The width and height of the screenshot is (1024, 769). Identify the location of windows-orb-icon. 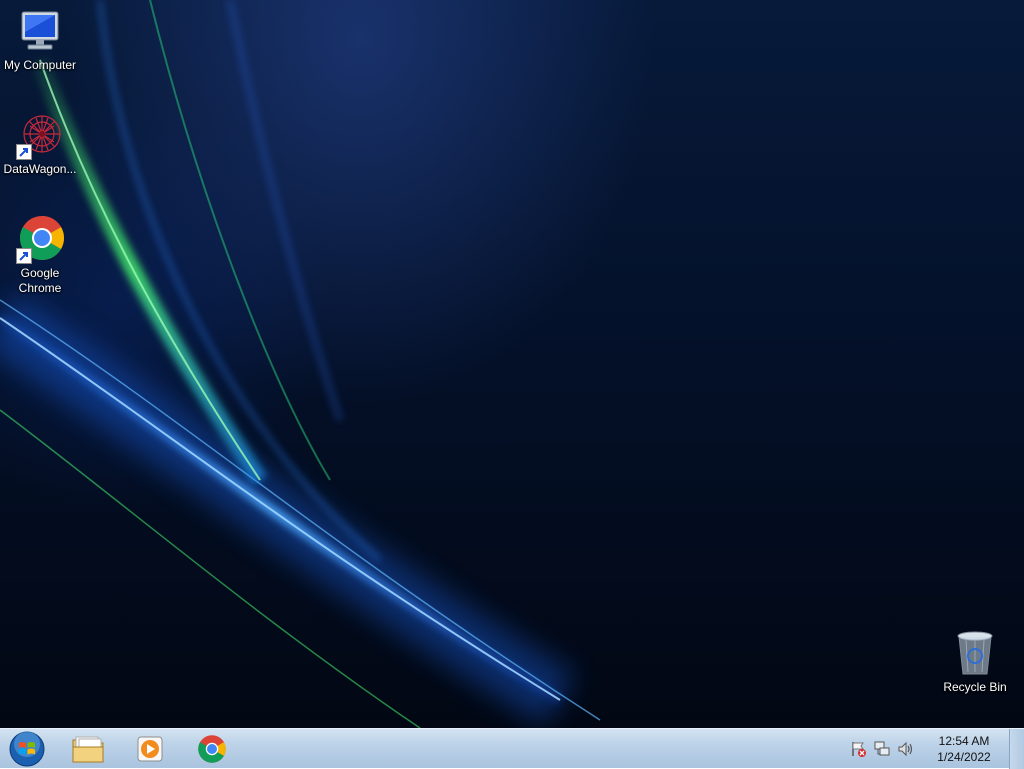
(27, 749).